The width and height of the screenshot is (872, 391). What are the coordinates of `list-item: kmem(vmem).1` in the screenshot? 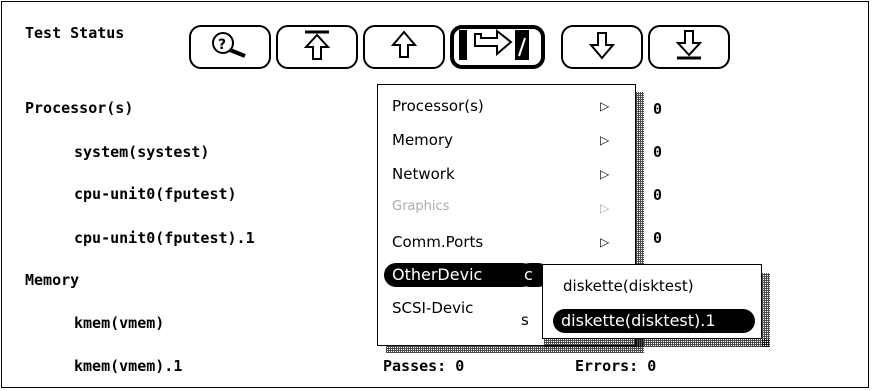 It's located at (128, 366).